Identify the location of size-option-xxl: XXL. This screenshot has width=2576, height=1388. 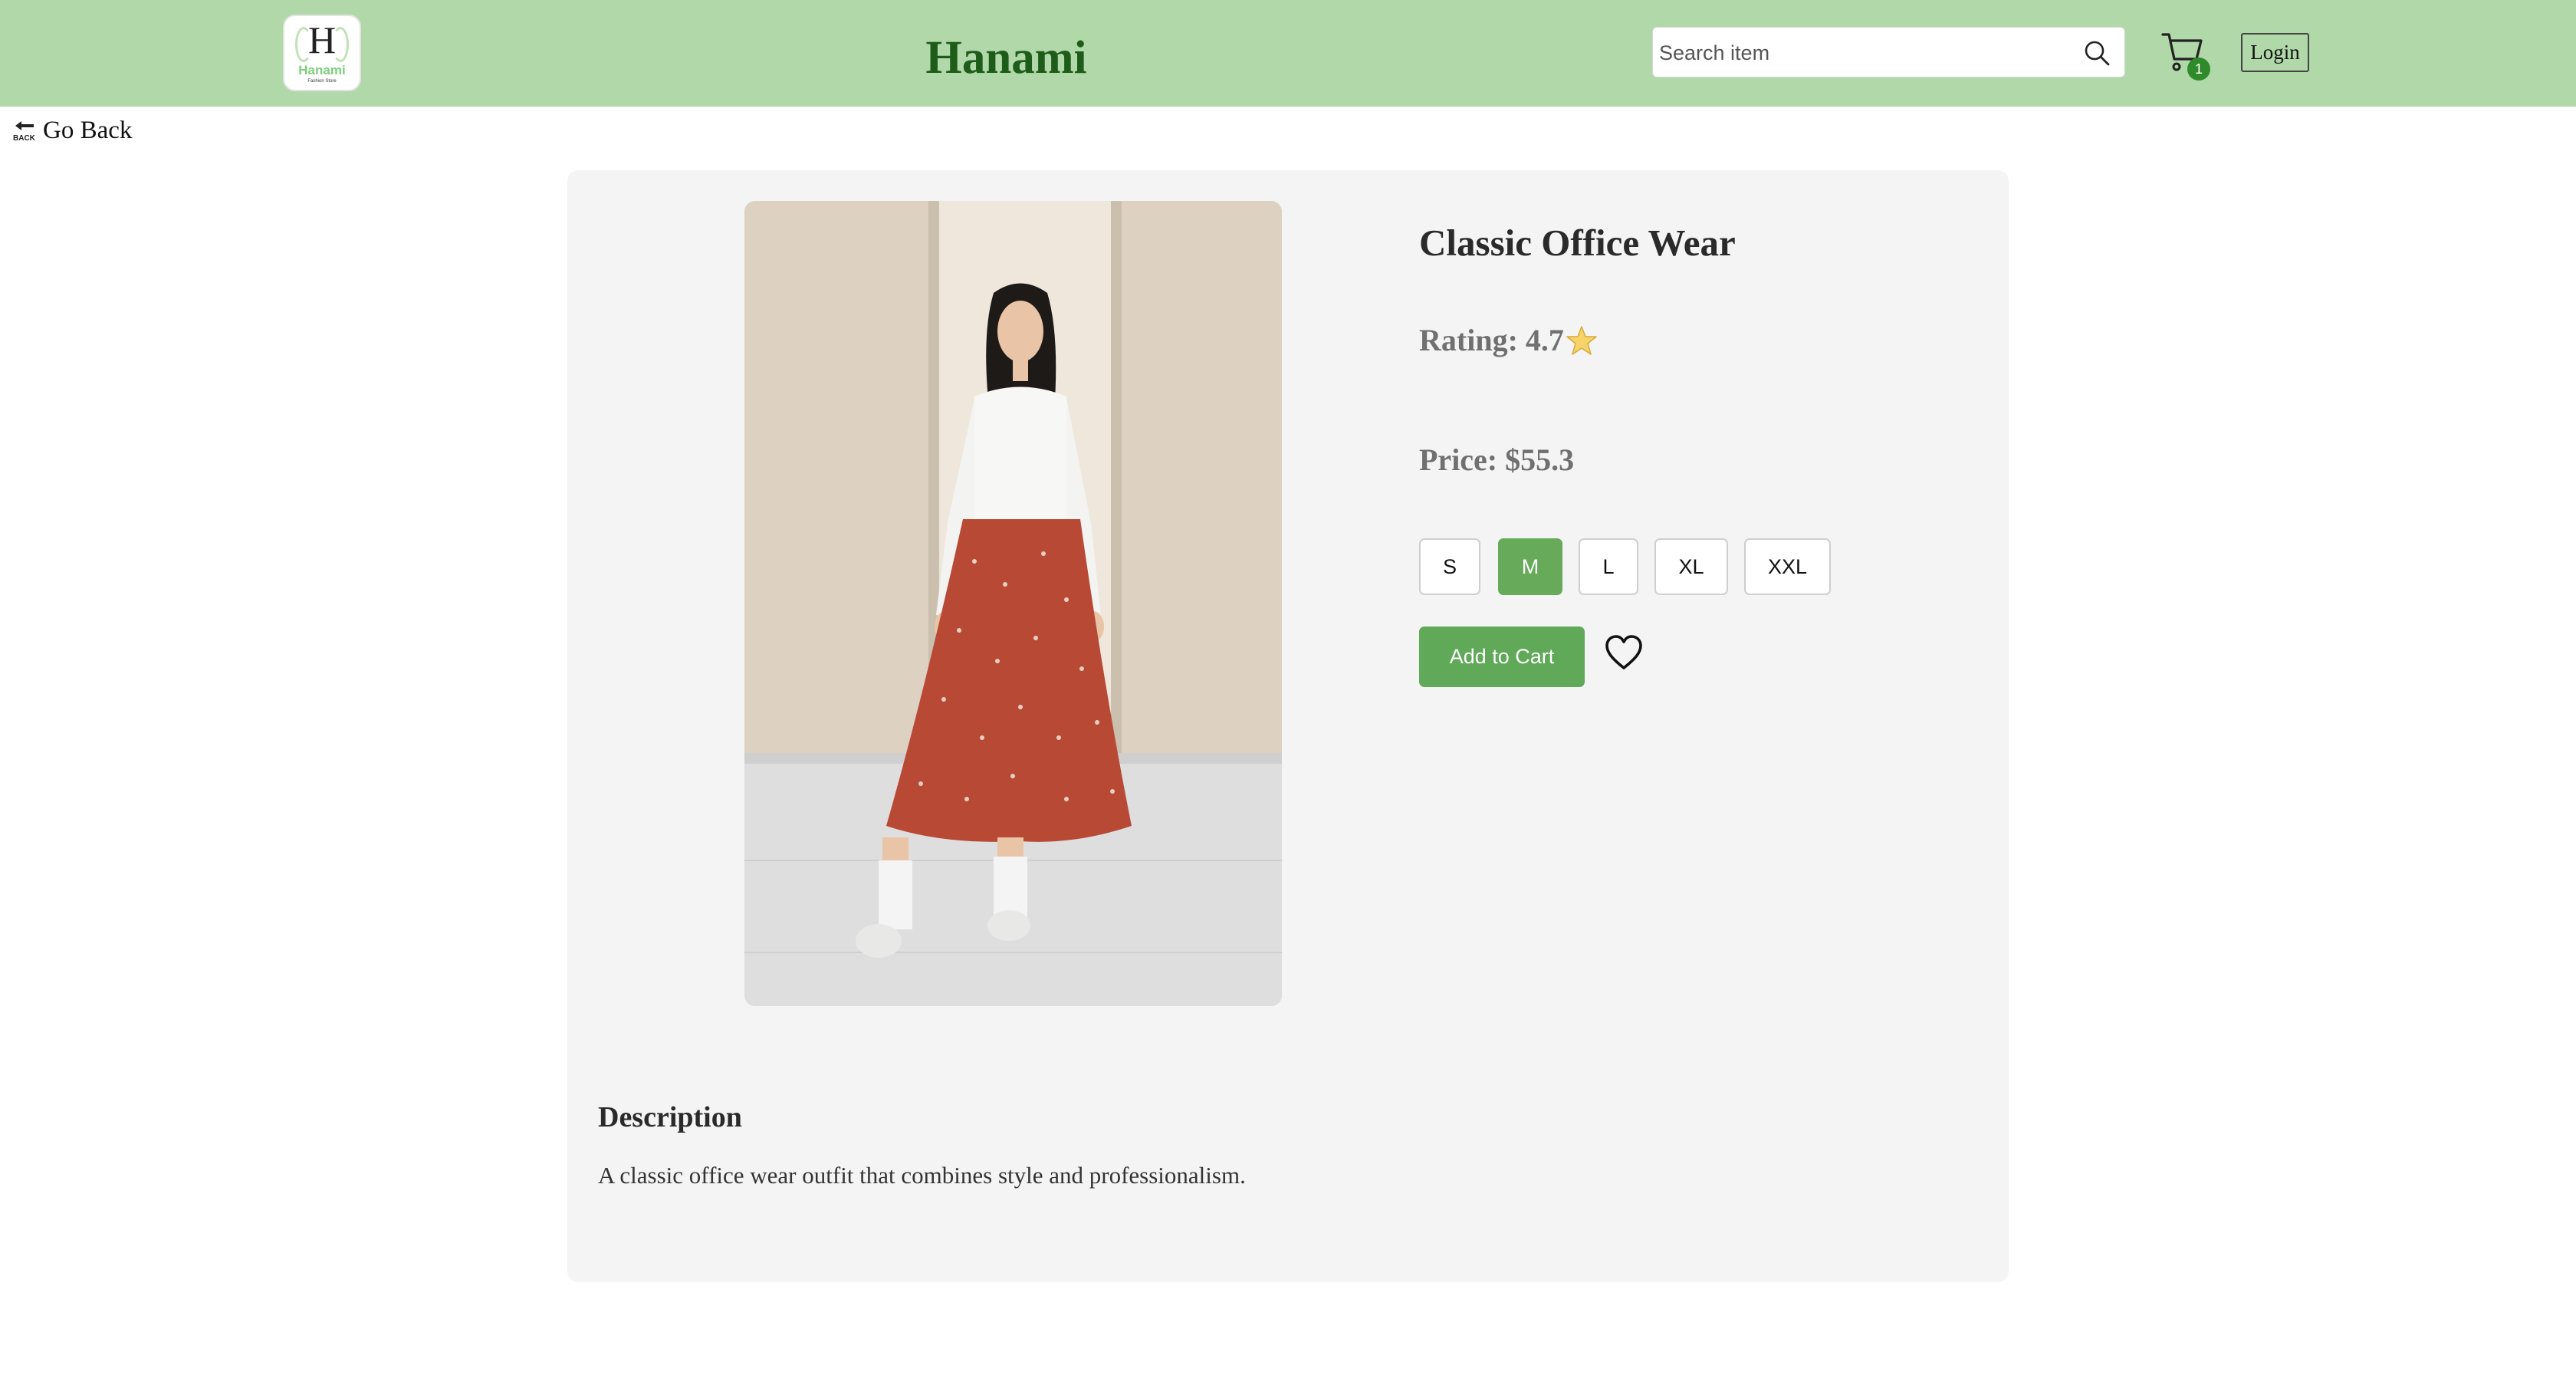
(1788, 566).